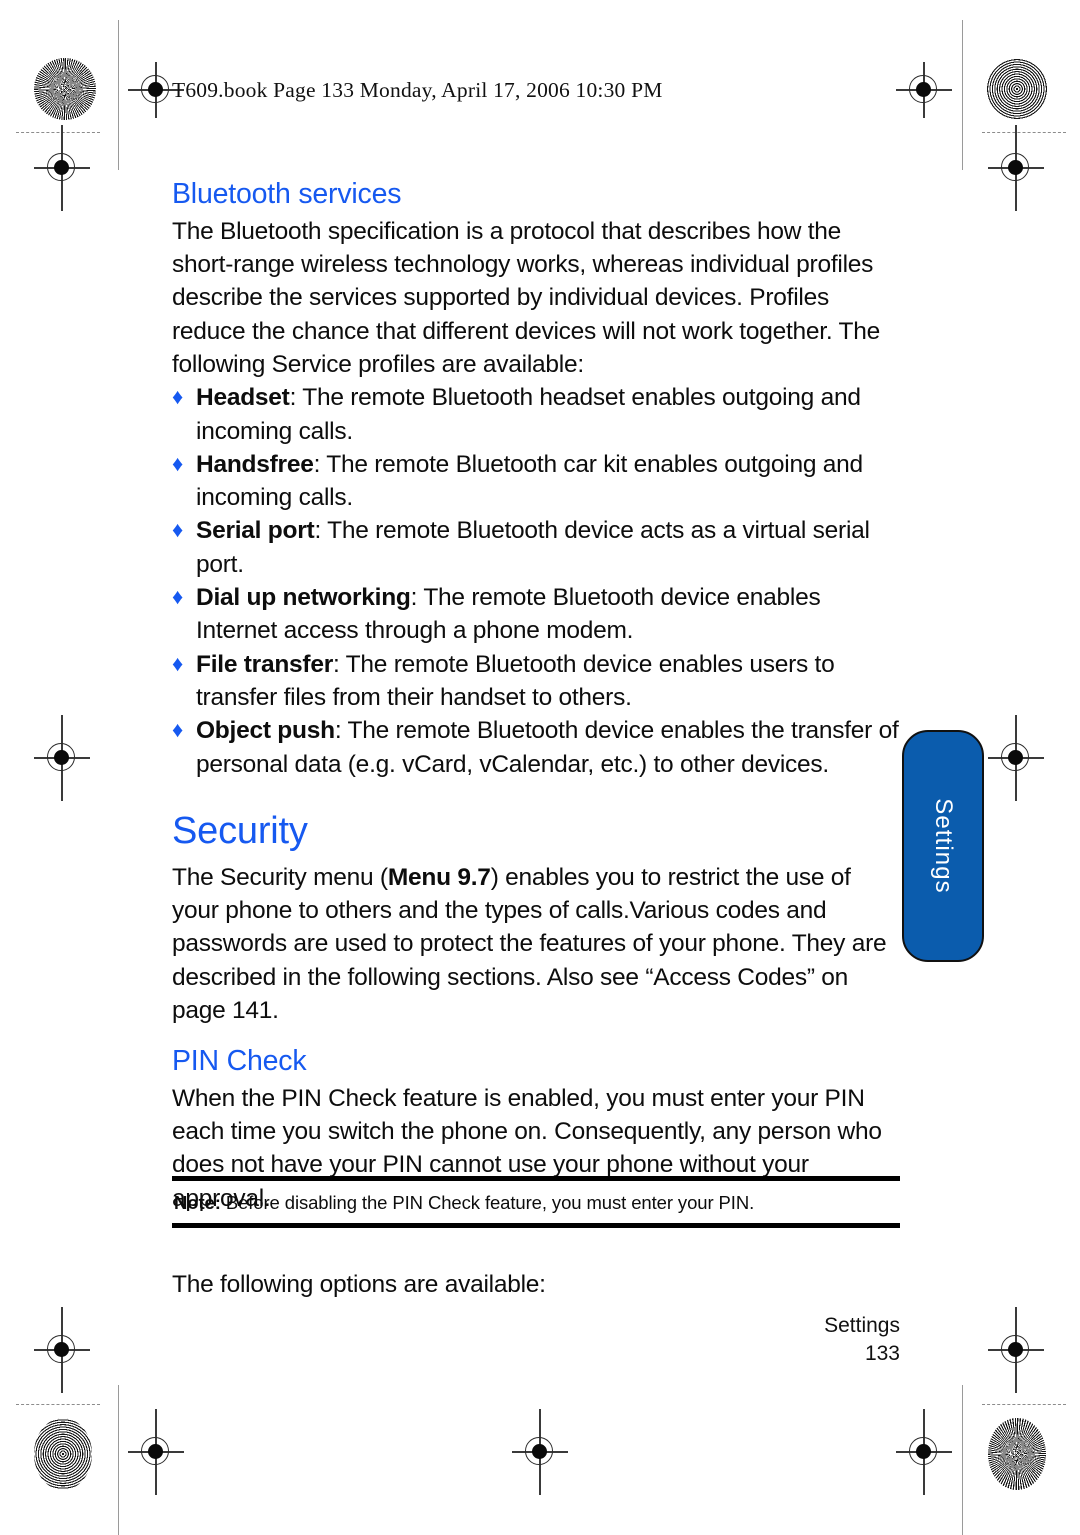 This screenshot has width=1080, height=1535. Describe the element at coordinates (156, 1452) in the screenshot. I see `registration-mark-bottom-left` at that location.